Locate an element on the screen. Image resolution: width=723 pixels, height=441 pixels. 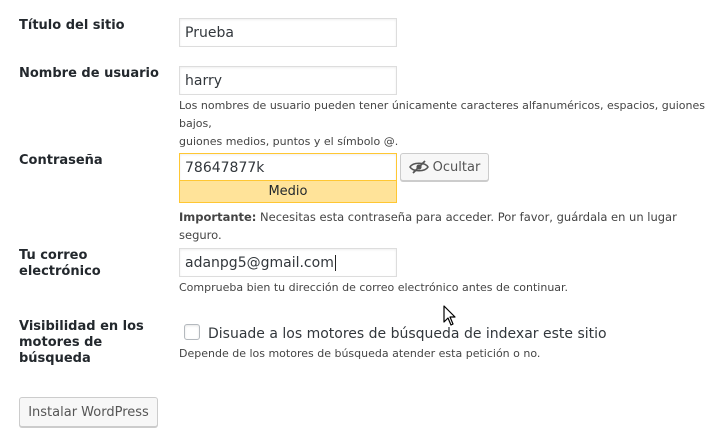
username-input: harry is located at coordinates (288, 80).